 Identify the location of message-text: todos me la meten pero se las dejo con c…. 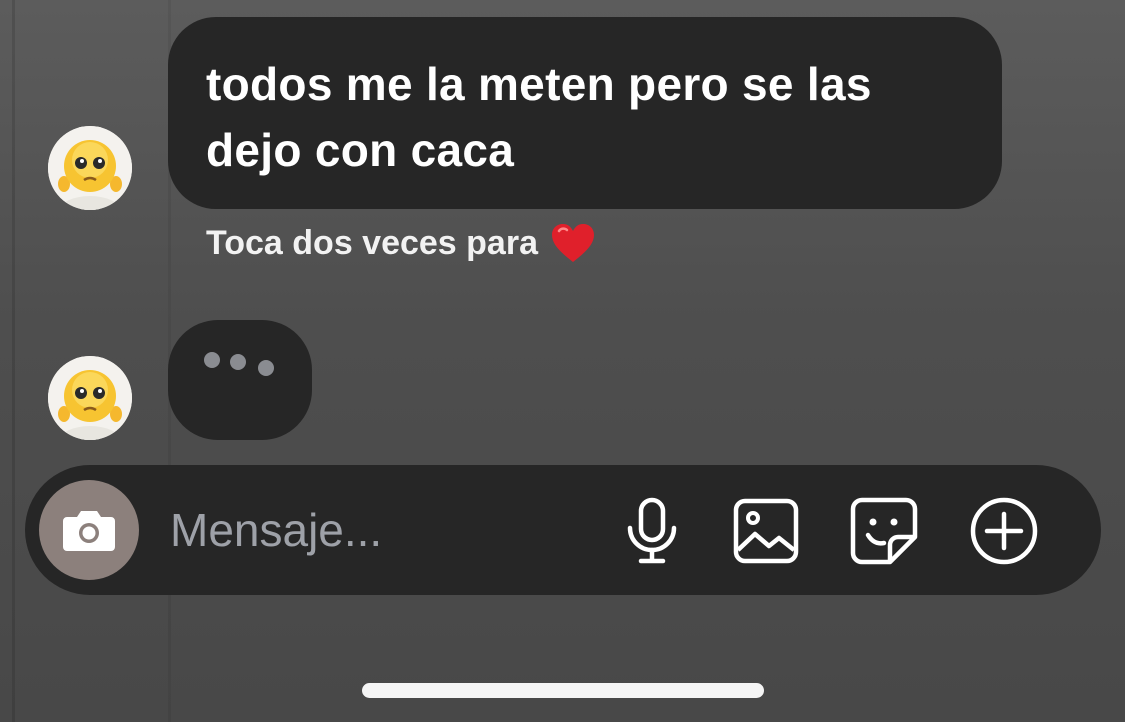
(539, 117).